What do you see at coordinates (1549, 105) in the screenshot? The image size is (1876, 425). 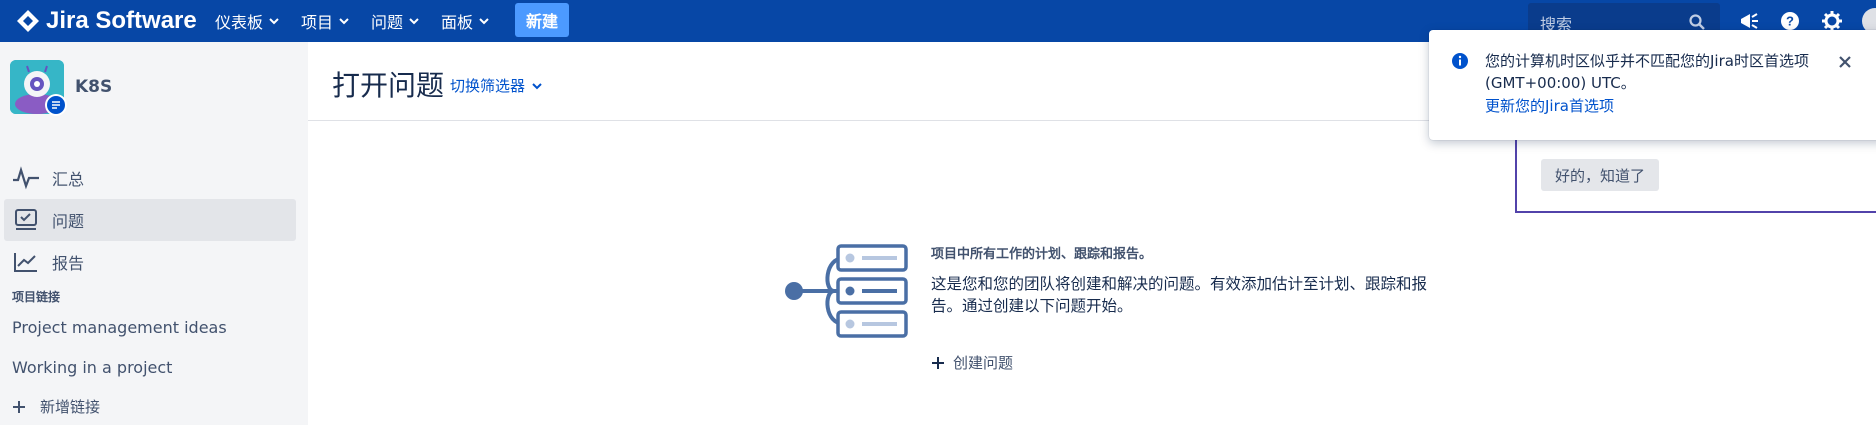 I see `update-preferences-link: 更新您的Jira首选项` at bounding box center [1549, 105].